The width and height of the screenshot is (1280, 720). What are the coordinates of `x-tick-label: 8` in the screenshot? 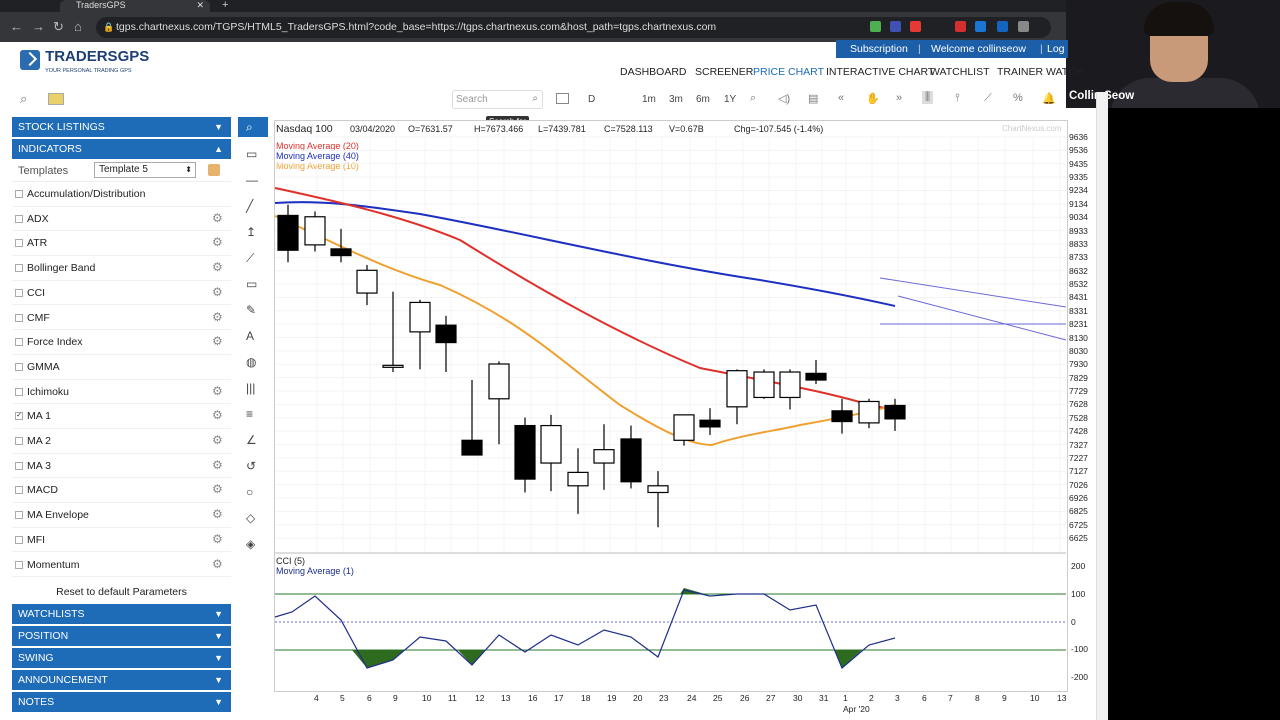 It's located at (977, 698).